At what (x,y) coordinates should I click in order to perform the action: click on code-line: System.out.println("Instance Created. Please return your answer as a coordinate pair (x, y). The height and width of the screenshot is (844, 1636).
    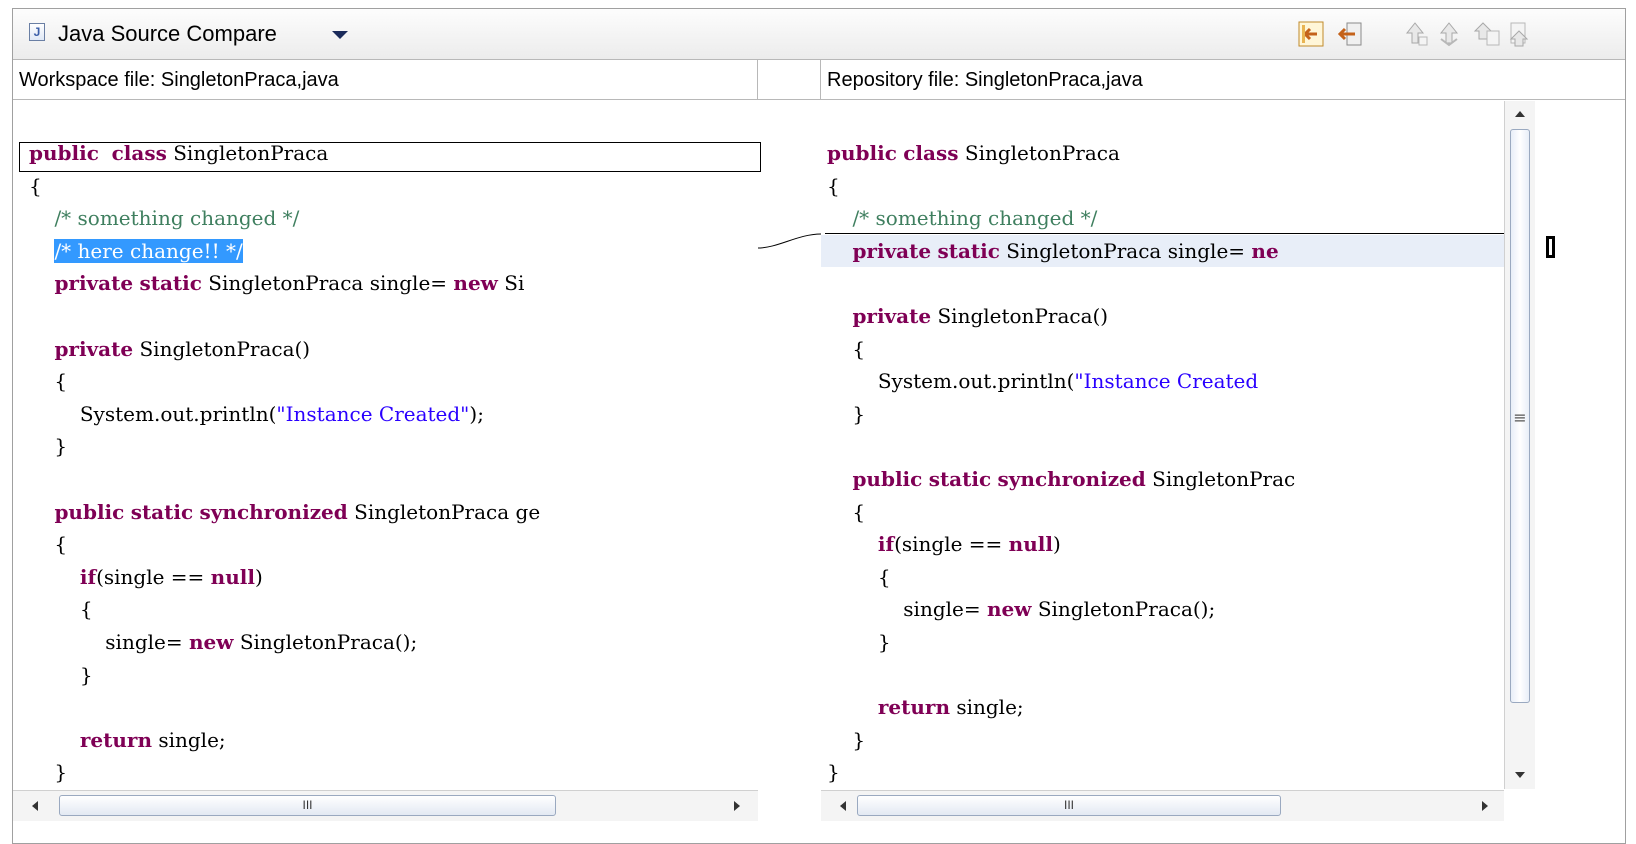
    Looking at the image, I should click on (1162, 381).